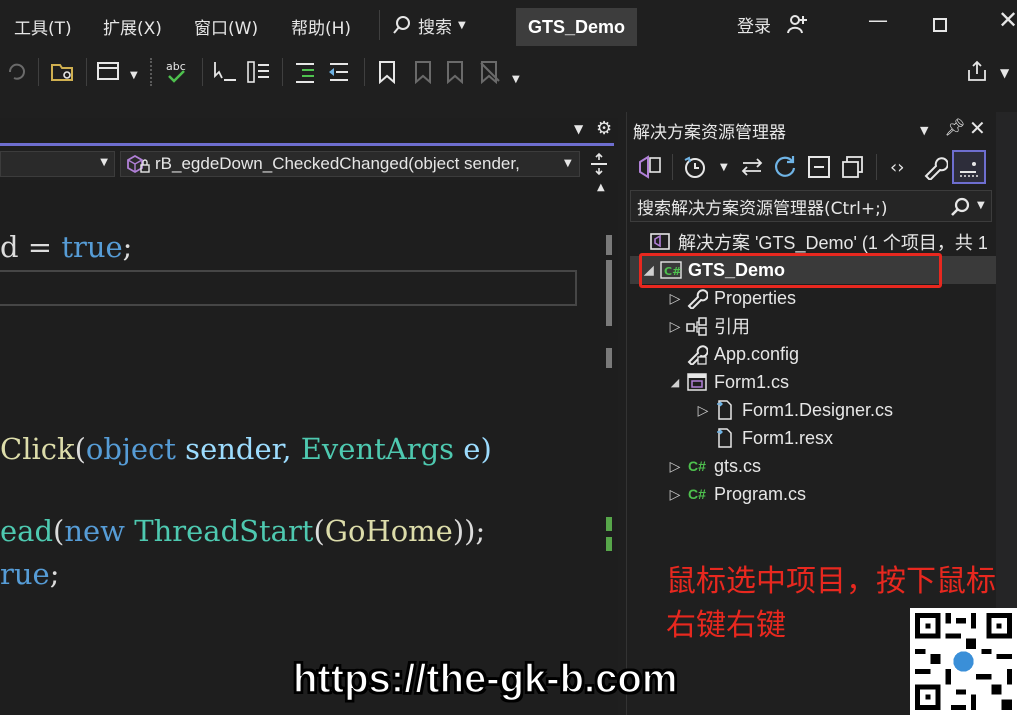  Describe the element at coordinates (339, 72) in the screenshot. I see `outdent-icon` at that location.